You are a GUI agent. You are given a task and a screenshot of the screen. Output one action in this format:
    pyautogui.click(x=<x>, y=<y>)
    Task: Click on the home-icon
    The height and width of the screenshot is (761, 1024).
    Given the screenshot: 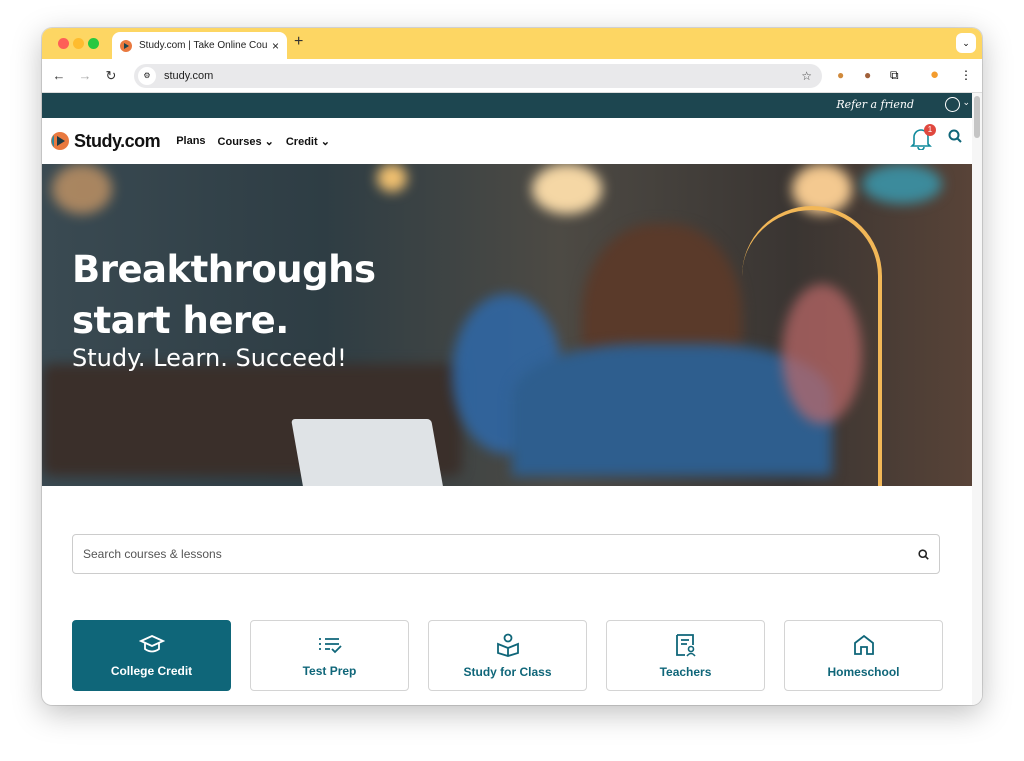 What is the action you would take?
    pyautogui.click(x=863, y=644)
    